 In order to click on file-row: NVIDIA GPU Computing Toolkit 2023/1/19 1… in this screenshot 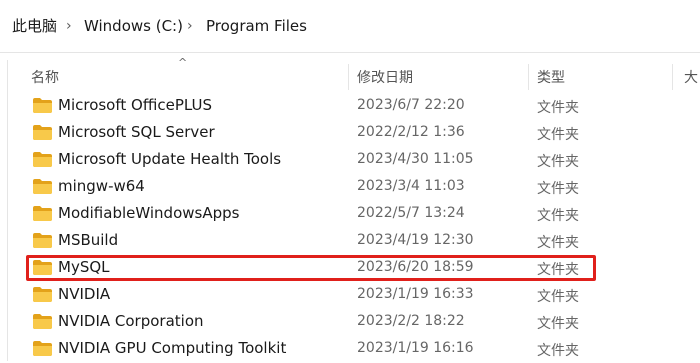, I will do `click(350, 349)`.